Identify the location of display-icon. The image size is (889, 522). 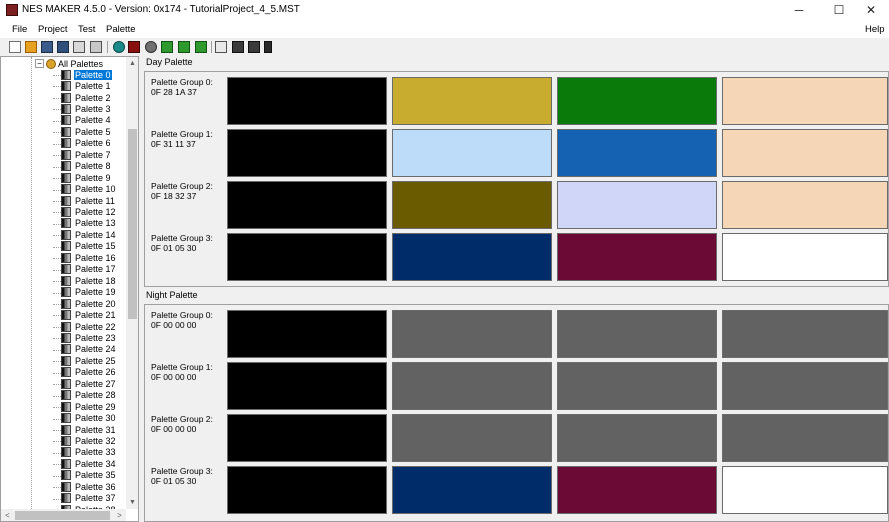
(254, 47).